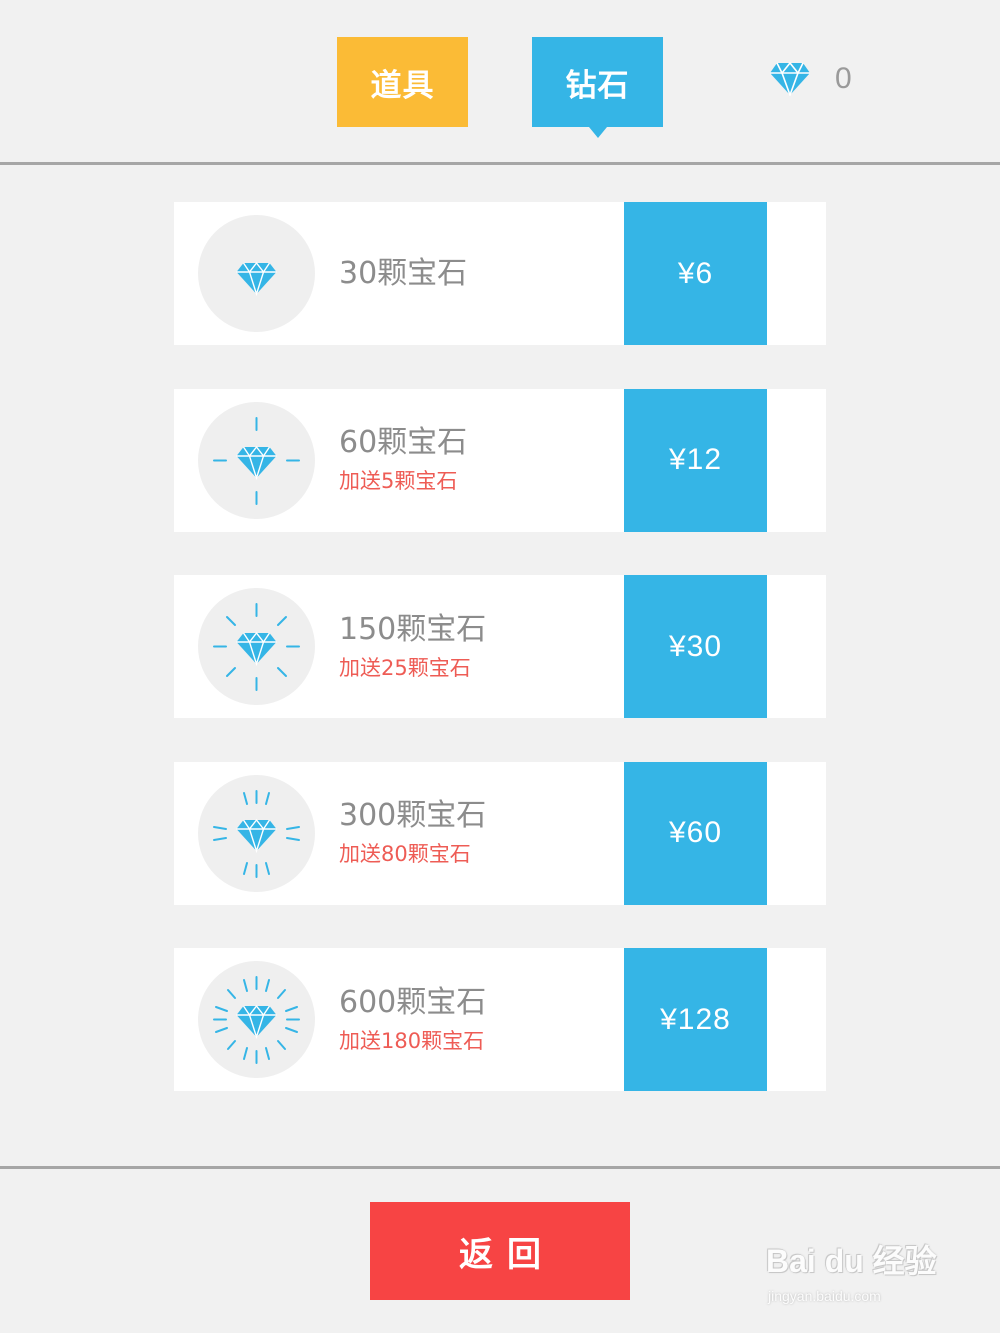 This screenshot has width=1000, height=1333. What do you see at coordinates (500, 163) in the screenshot?
I see `header-divider` at bounding box center [500, 163].